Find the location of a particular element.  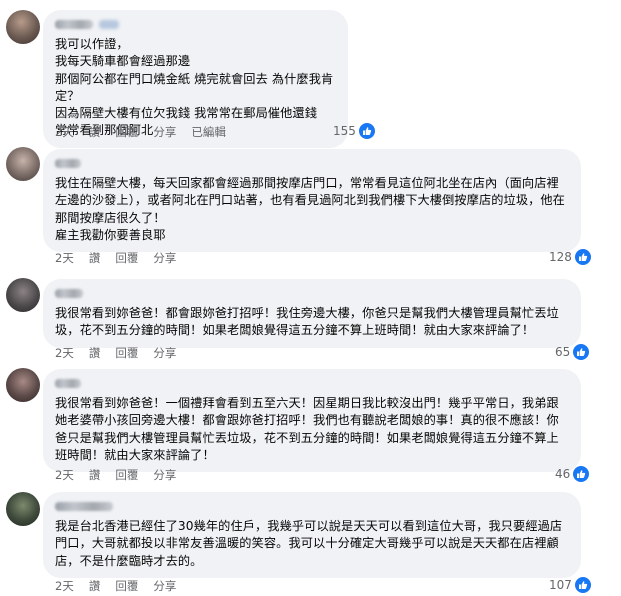

reaction-summary: 128 is located at coordinates (570, 257).